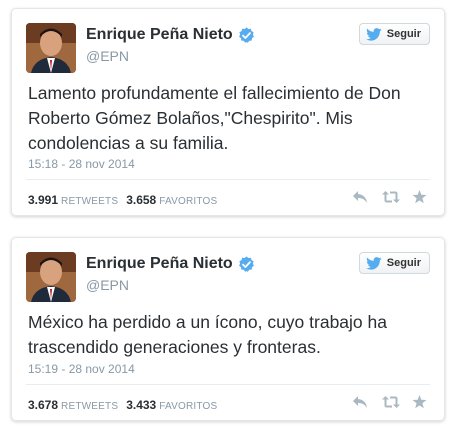 The height and width of the screenshot is (431, 455). What do you see at coordinates (43, 200) in the screenshot?
I see `retweet-count: 3.991` at bounding box center [43, 200].